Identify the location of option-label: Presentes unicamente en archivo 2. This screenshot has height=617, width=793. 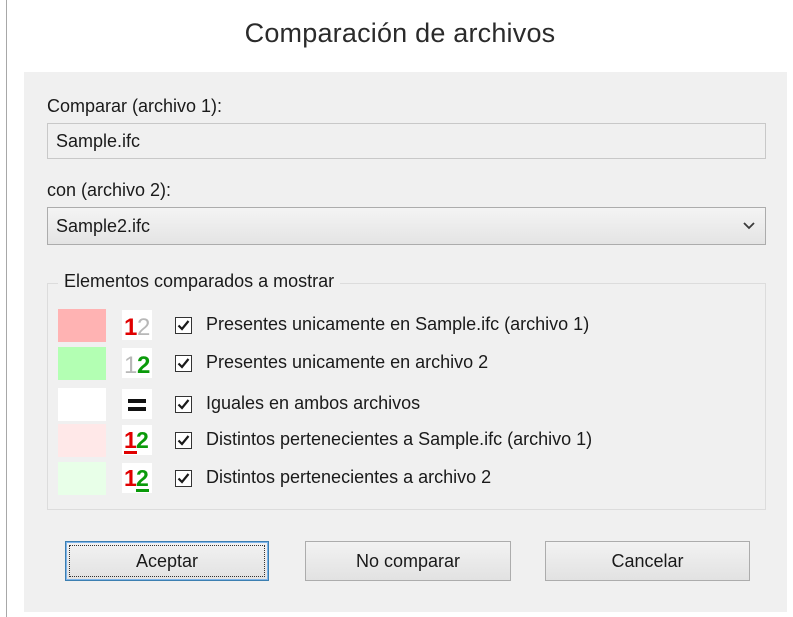
(347, 362).